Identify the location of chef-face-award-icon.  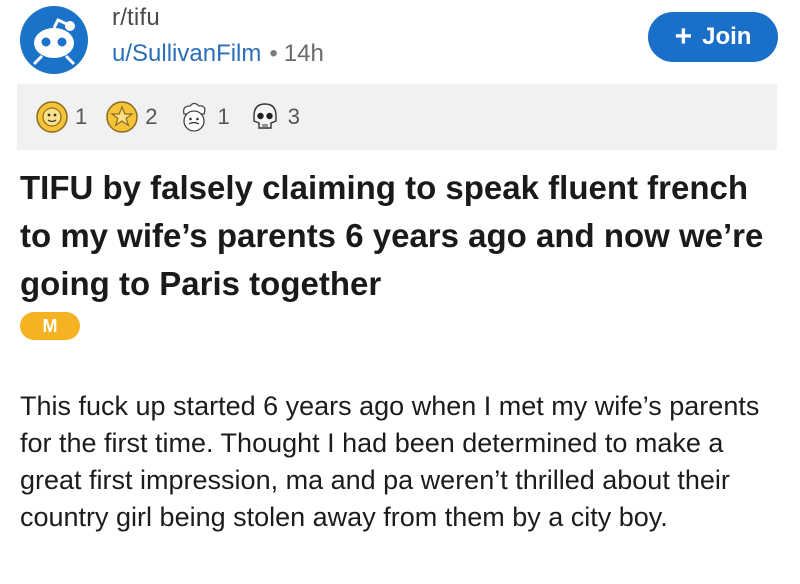
(193, 117).